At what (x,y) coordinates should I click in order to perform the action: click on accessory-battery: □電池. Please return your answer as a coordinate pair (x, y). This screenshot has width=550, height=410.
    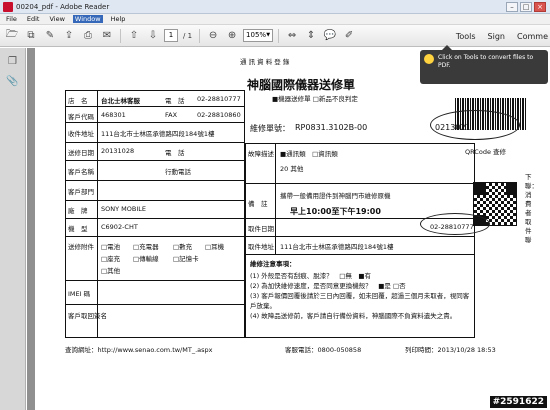
    Looking at the image, I should click on (111, 247).